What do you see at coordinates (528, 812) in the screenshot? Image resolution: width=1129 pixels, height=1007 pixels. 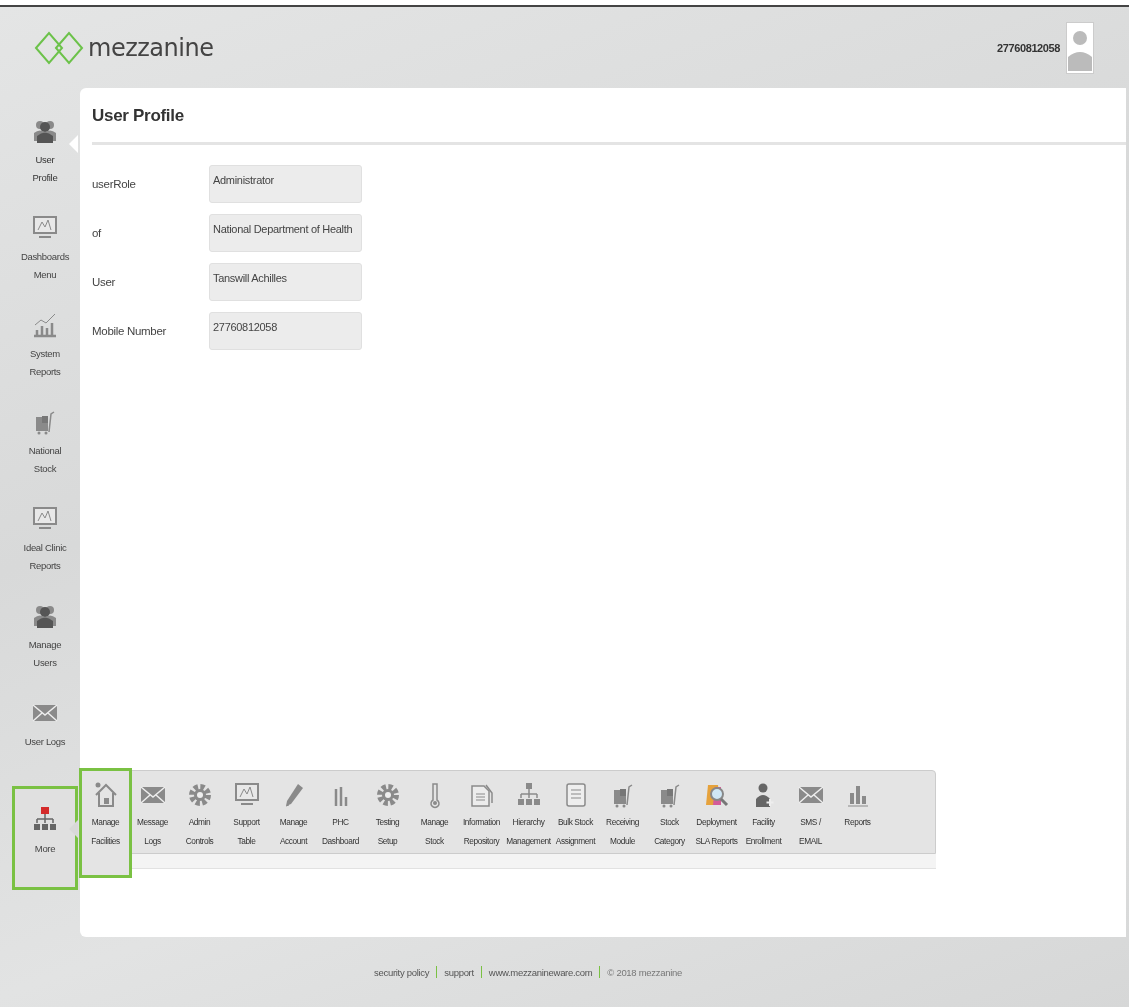 I see `menu-item: Hierarchy Management` at bounding box center [528, 812].